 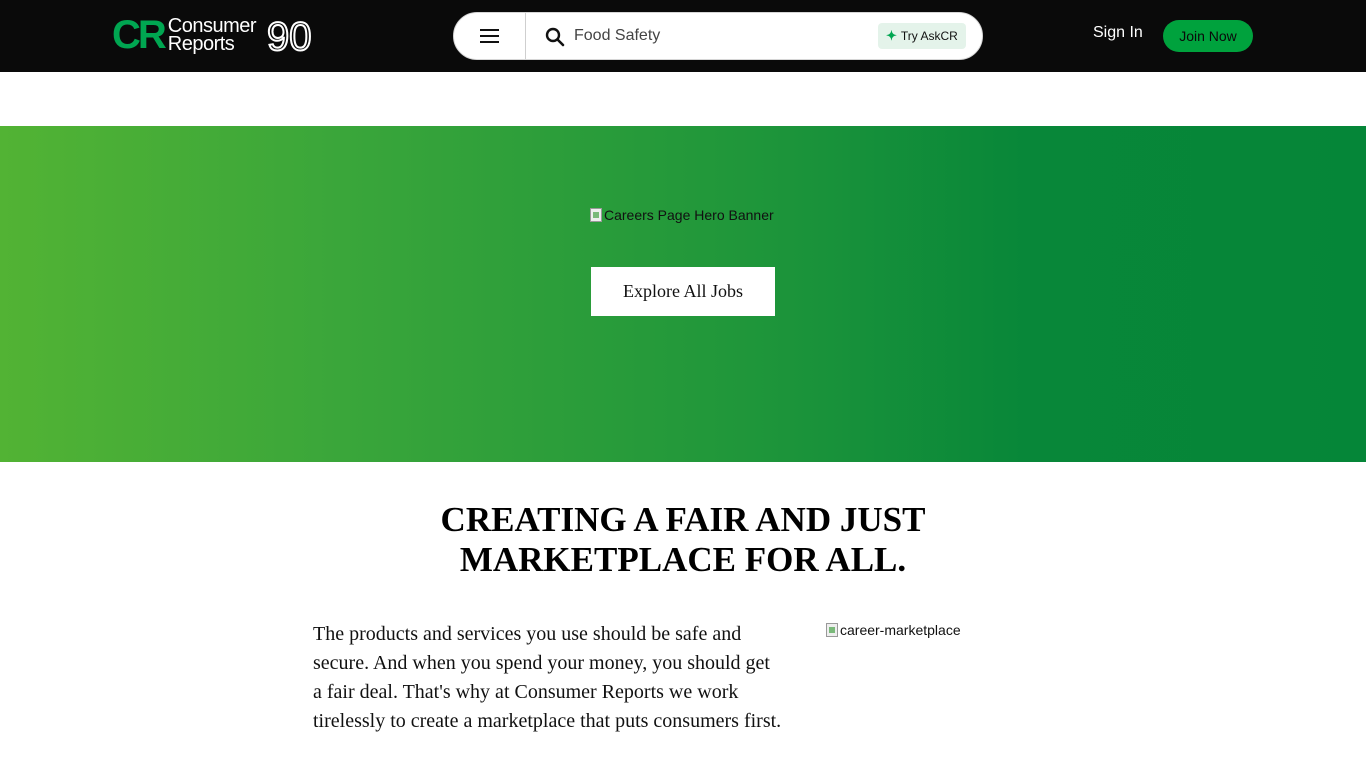 I want to click on explore-all-jobs-button: Explore All Jobs, so click(x=683, y=291).